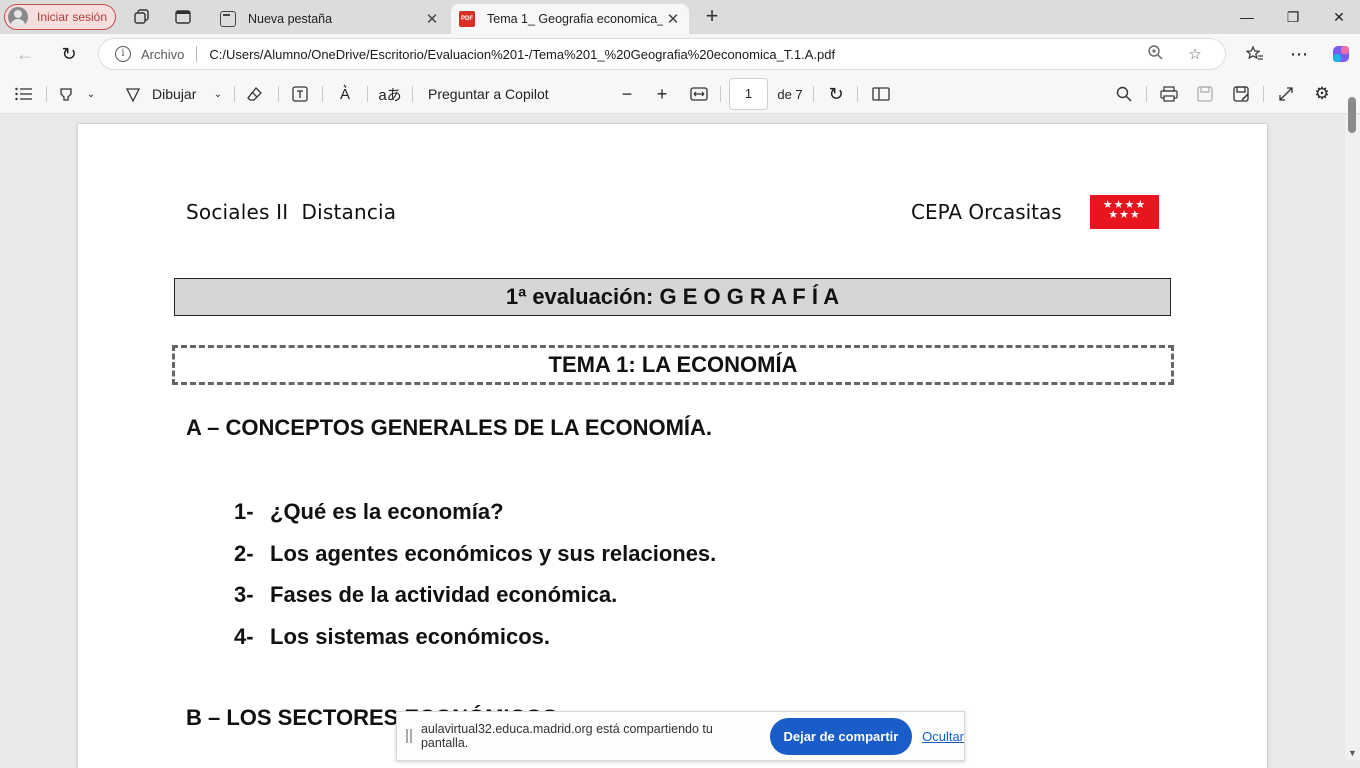 The image size is (1360, 768). I want to click on zoom-in-icon: +, so click(662, 94).